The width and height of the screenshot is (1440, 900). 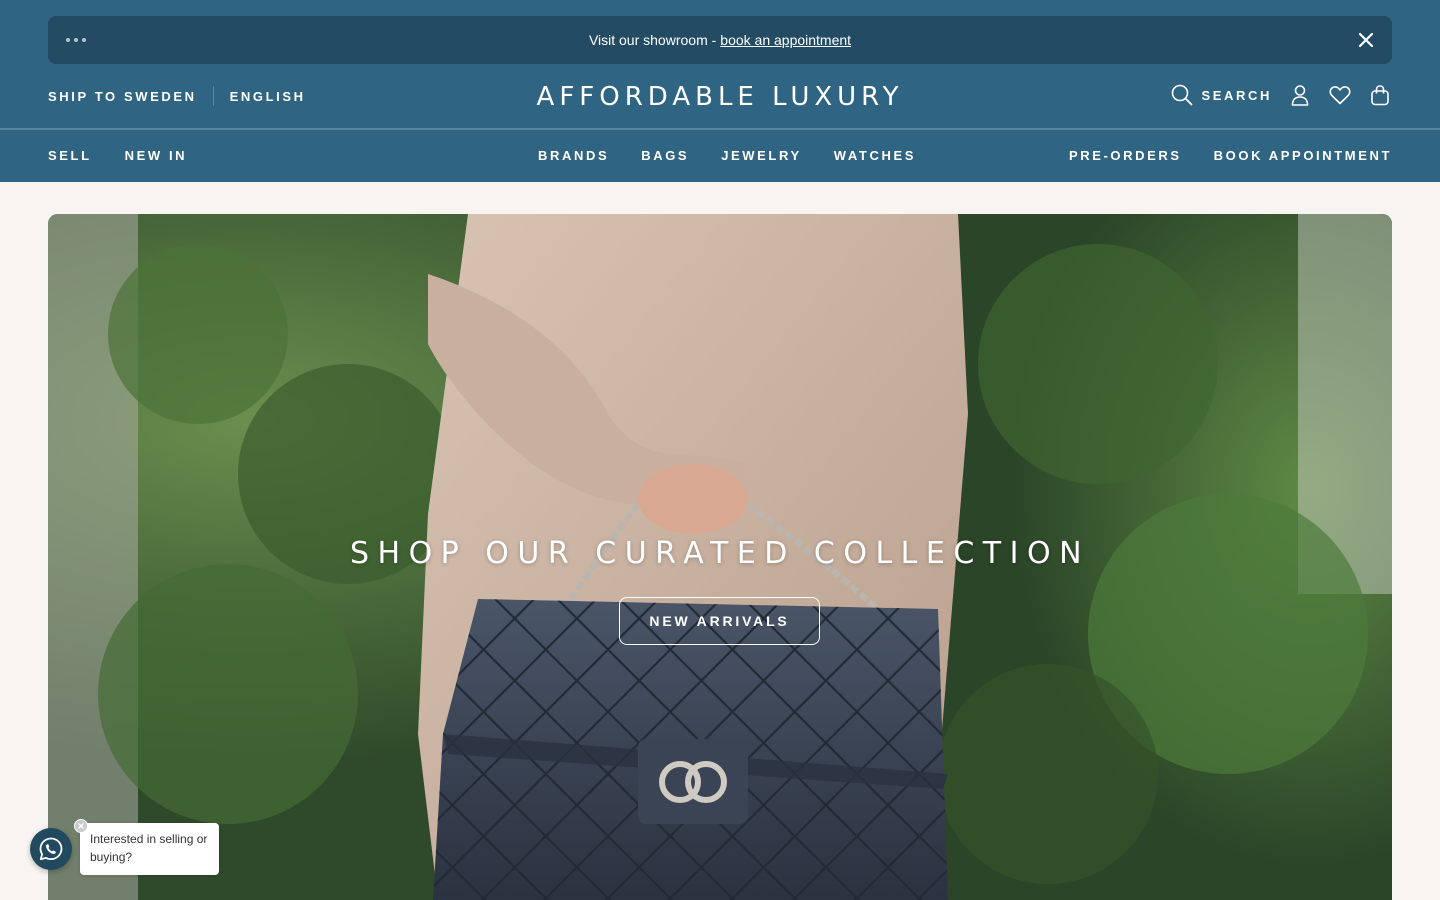 I want to click on announcement-bar: Visit our showroom - book an appointment, so click(x=720, y=40).